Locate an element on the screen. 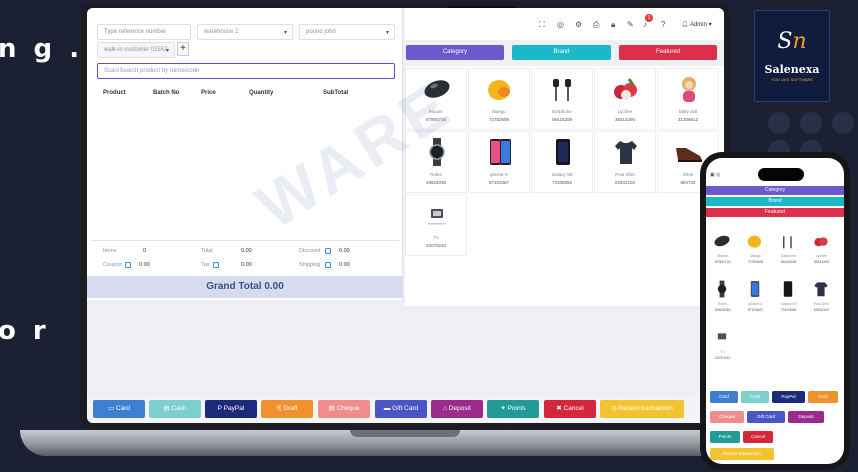 The width and height of the screenshot is (858, 472). gift-card-button: ▬ Gift Card is located at coordinates (401, 409).